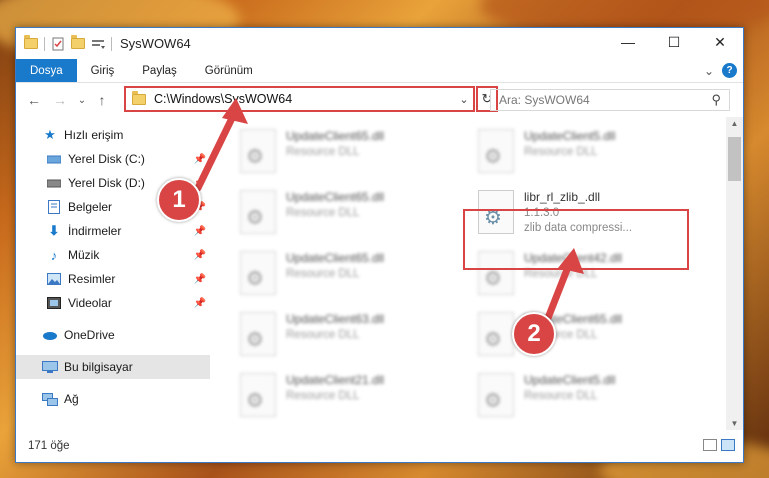 The image size is (769, 478). What do you see at coordinates (50, 399) in the screenshot?
I see `network-icon` at bounding box center [50, 399].